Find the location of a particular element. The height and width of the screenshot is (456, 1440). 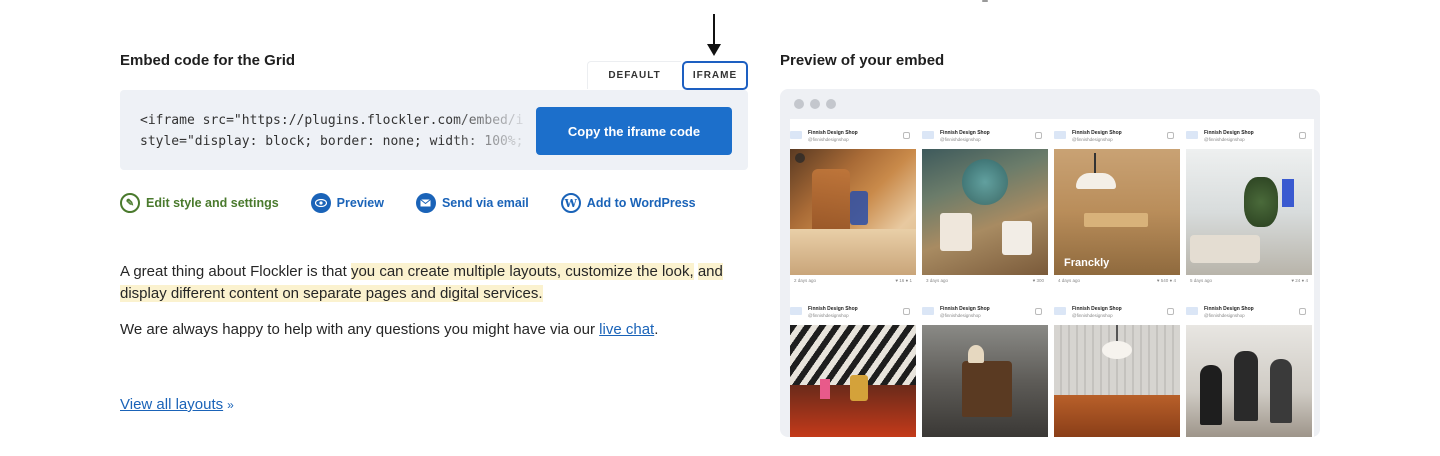

add-to-wordpress-link: W Add to WordPress is located at coordinates (628, 203).